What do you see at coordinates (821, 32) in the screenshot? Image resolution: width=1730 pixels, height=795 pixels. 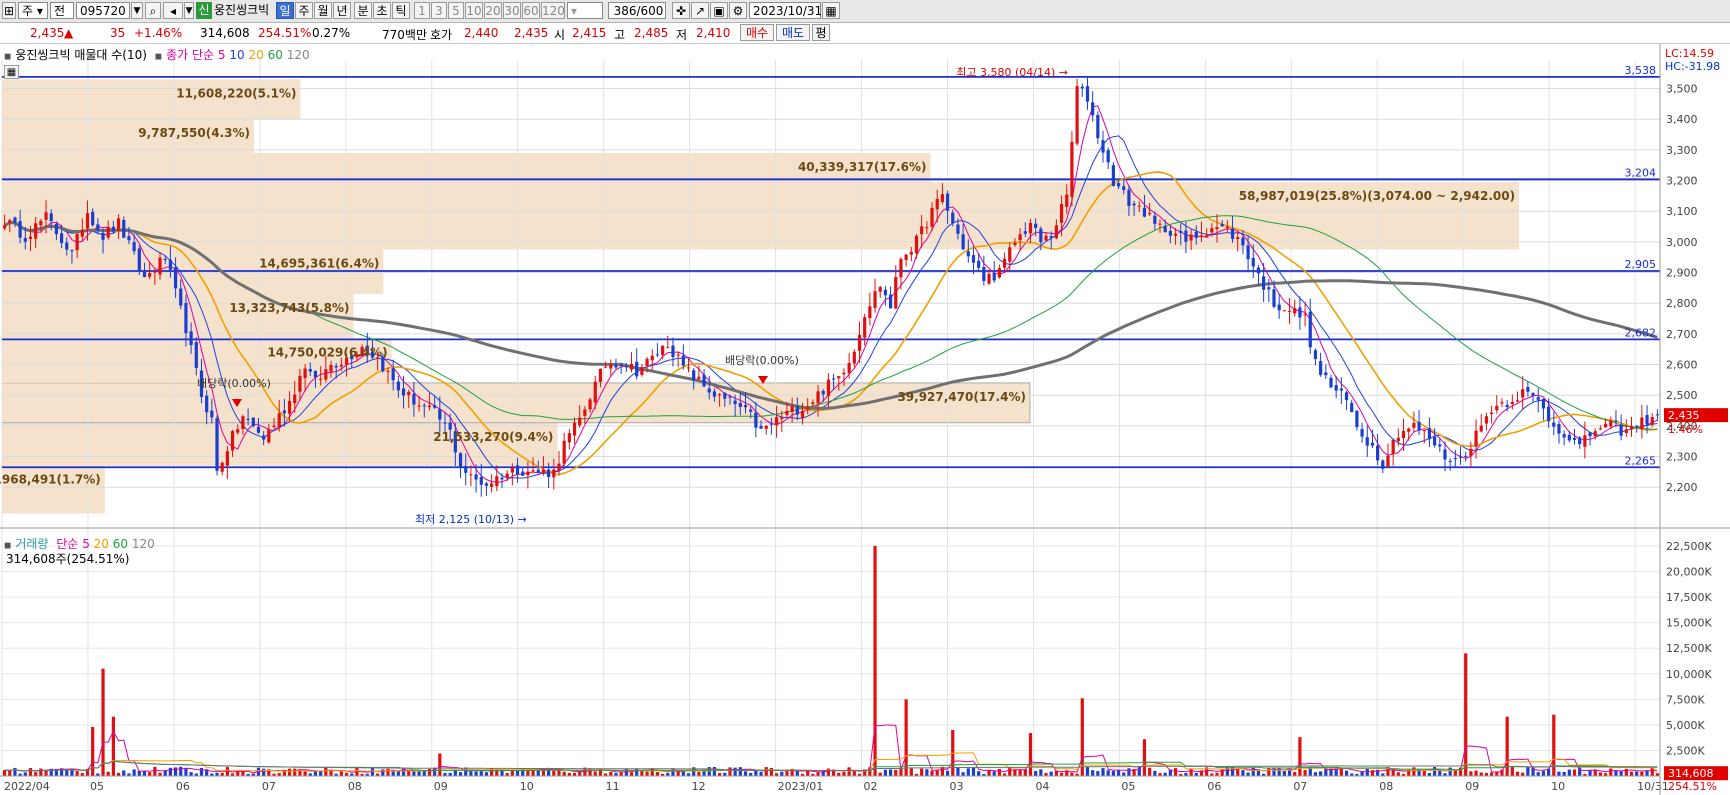 I see `eval-button: 평` at bounding box center [821, 32].